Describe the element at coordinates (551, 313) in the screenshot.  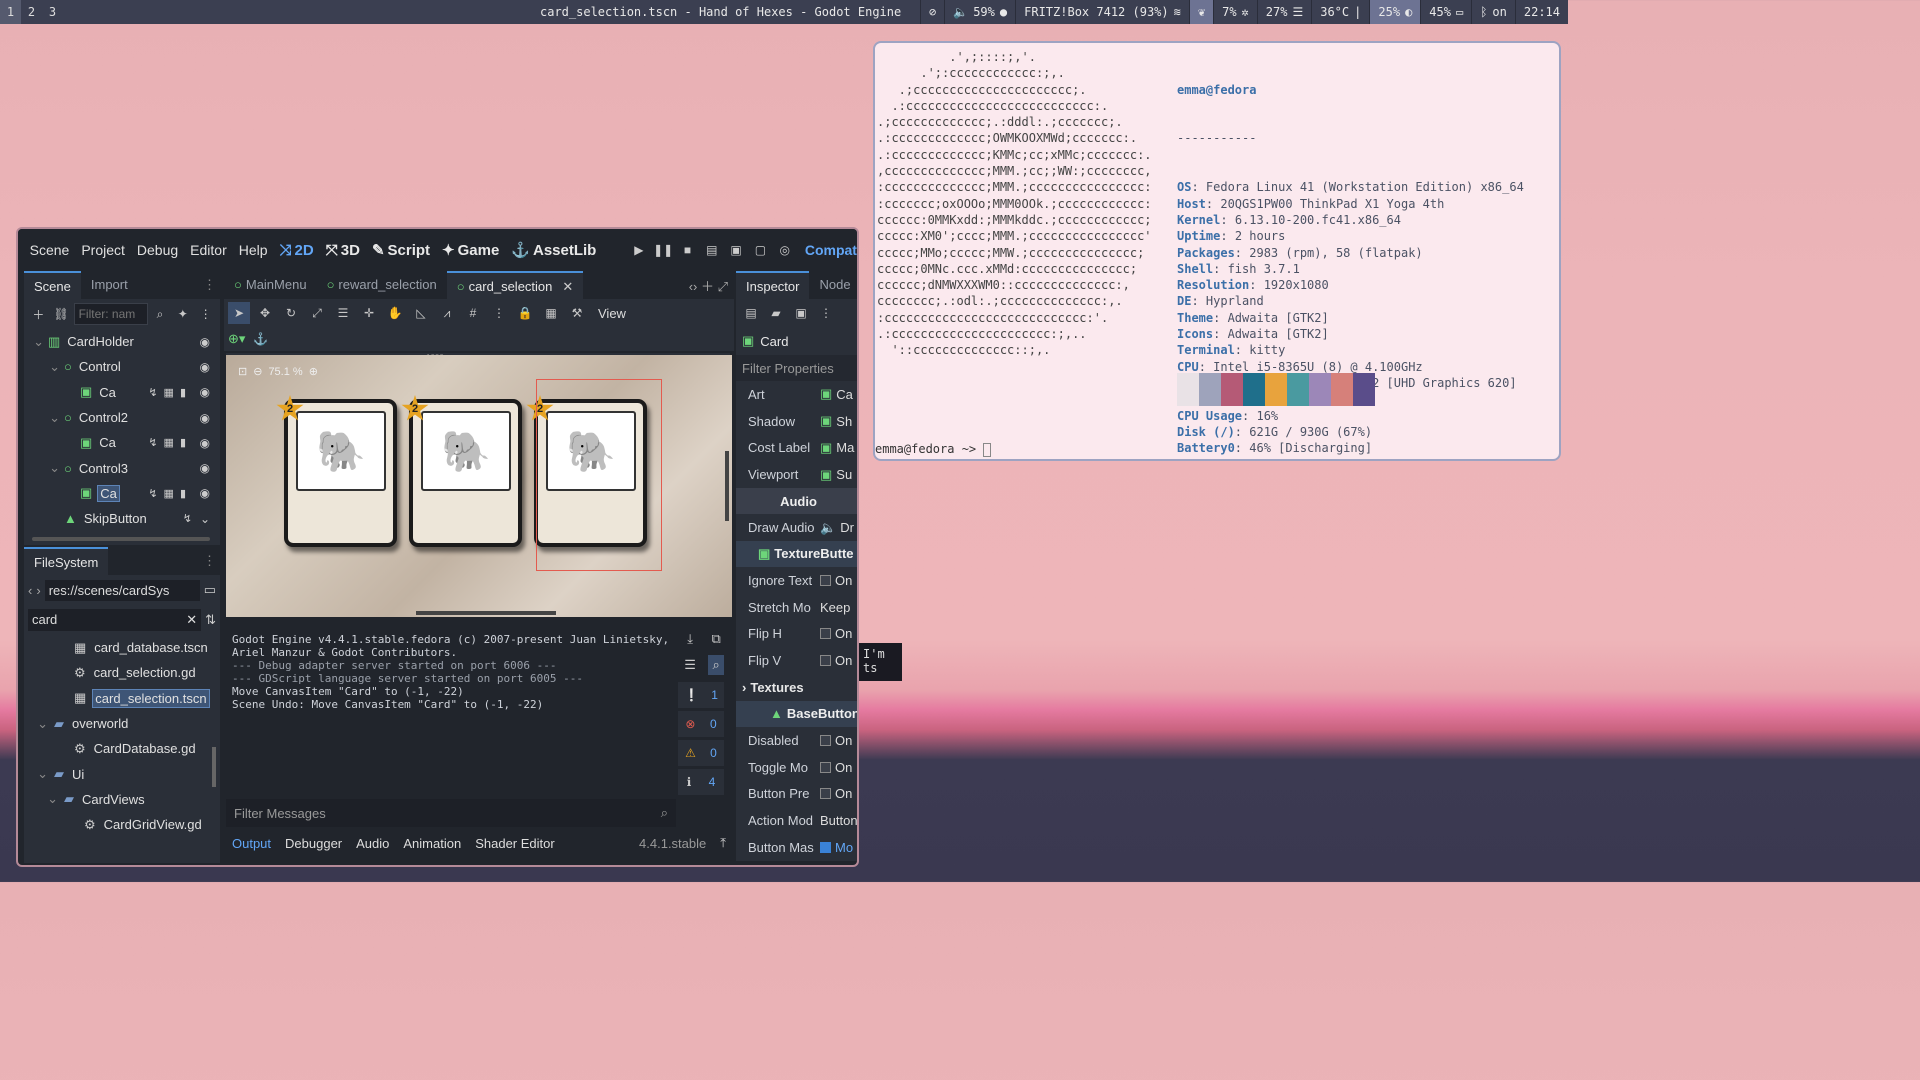
I see `group-icon: ▦` at that location.